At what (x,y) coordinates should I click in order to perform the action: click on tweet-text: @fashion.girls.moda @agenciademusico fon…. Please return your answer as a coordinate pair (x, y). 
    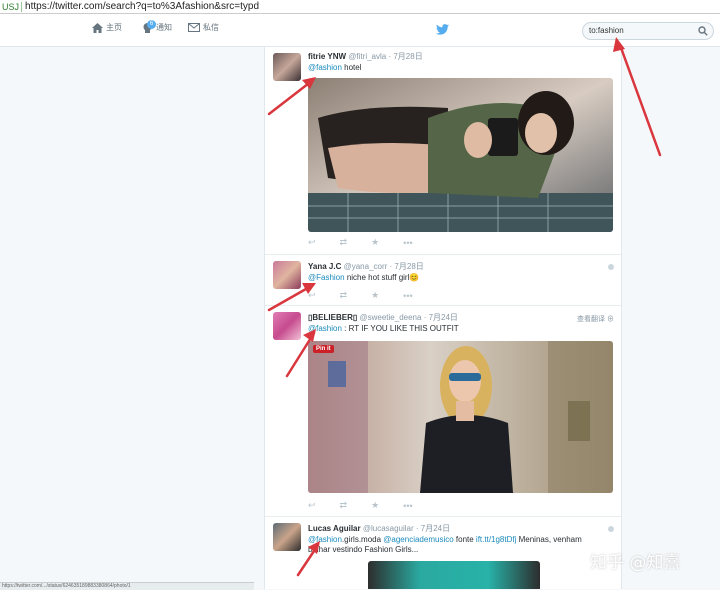
    Looking at the image, I should click on (445, 539).